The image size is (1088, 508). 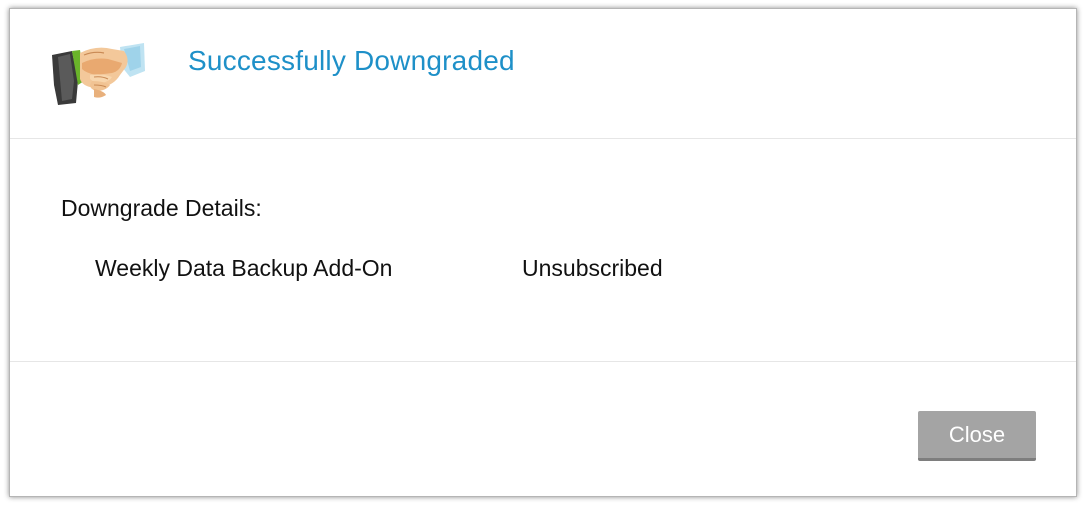 What do you see at coordinates (351, 60) in the screenshot?
I see `dialog-title: Successfully Downgraded` at bounding box center [351, 60].